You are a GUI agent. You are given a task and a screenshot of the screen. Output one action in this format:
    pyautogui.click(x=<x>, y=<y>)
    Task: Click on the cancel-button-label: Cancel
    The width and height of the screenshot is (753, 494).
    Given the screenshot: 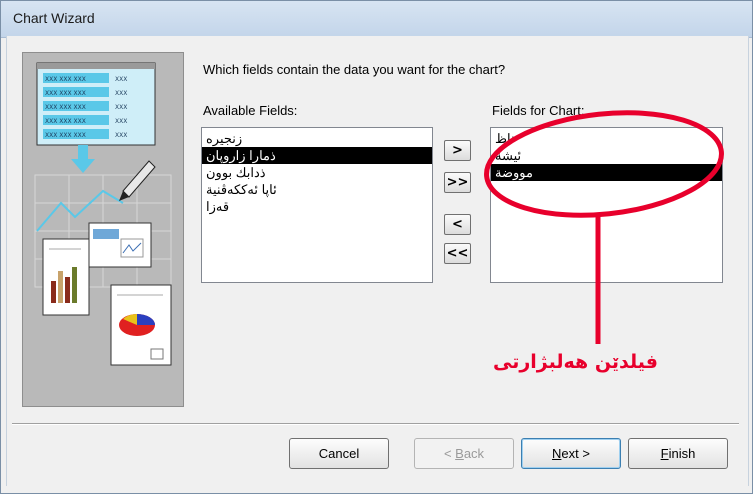 What is the action you would take?
    pyautogui.click(x=339, y=453)
    